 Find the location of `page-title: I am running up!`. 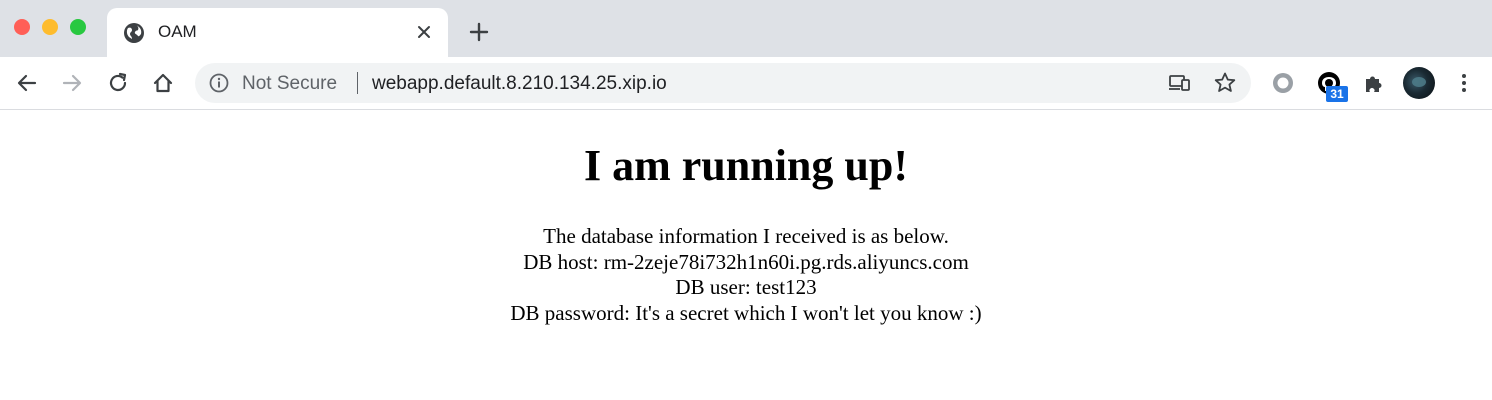

page-title: I am running up! is located at coordinates (745, 165).